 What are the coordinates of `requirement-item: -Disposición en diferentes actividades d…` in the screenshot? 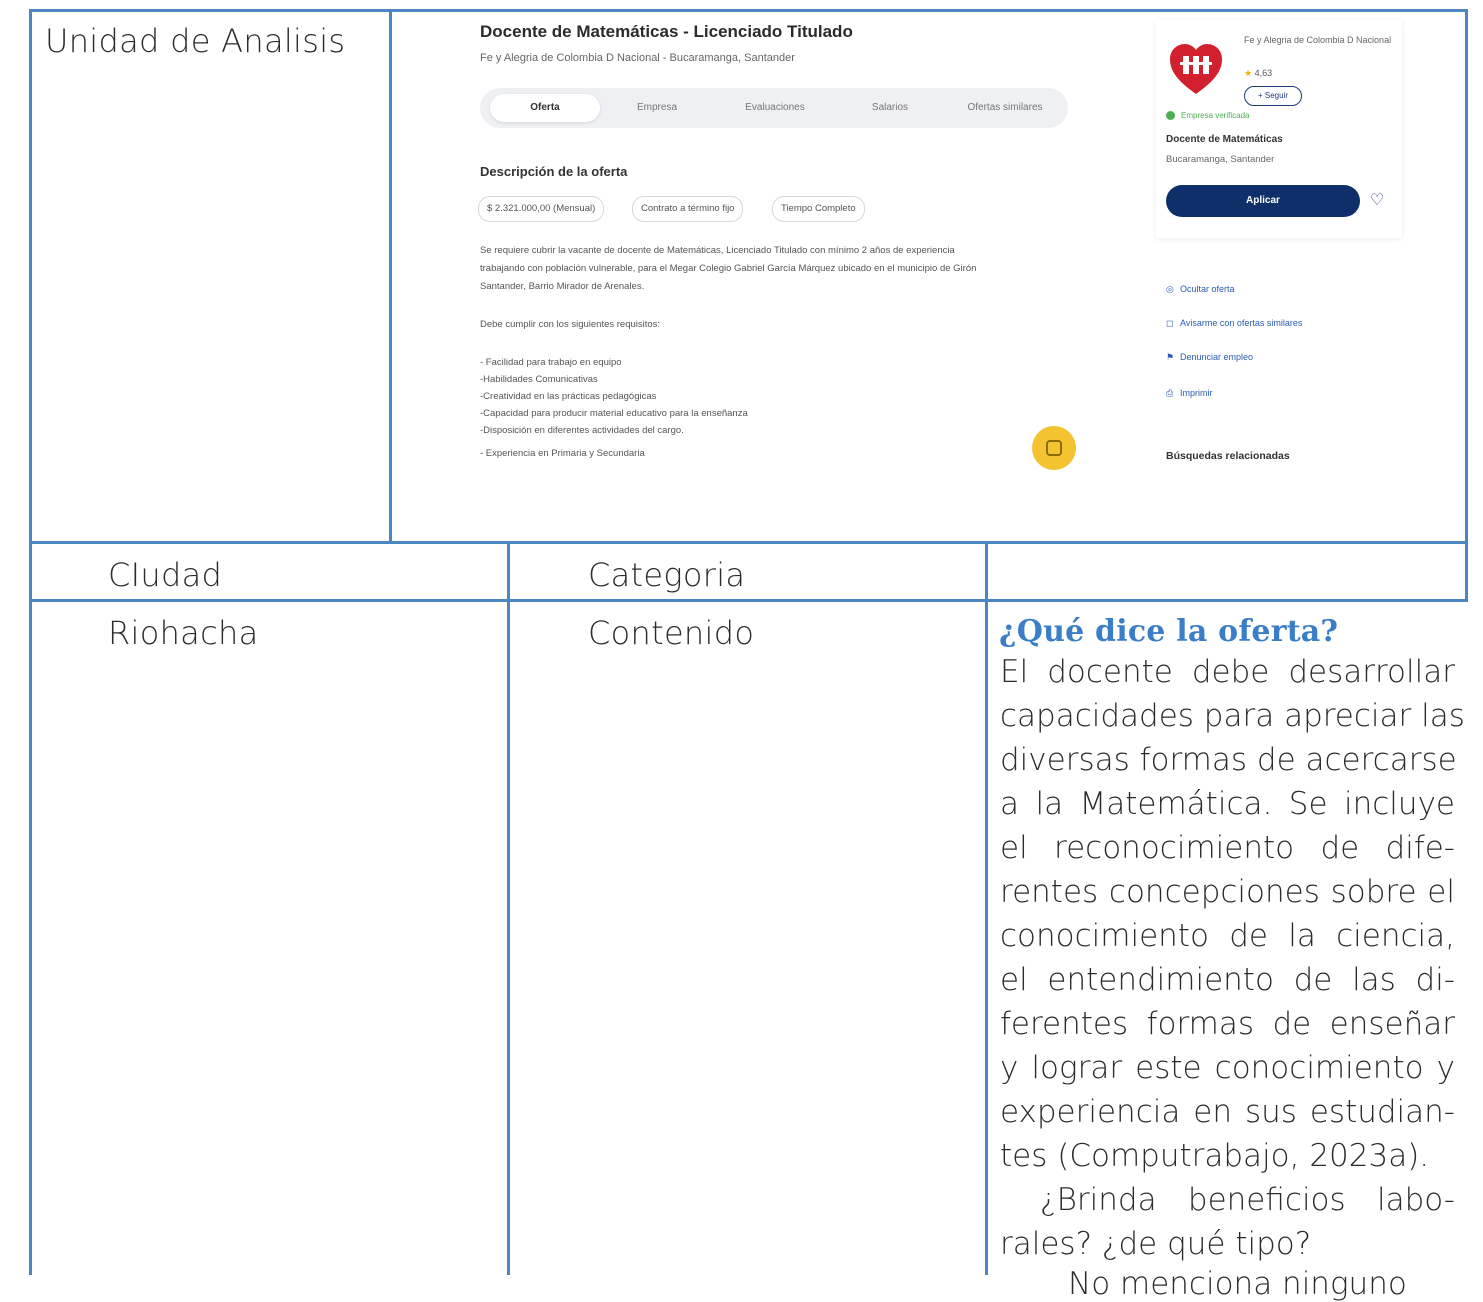 It's located at (582, 430).